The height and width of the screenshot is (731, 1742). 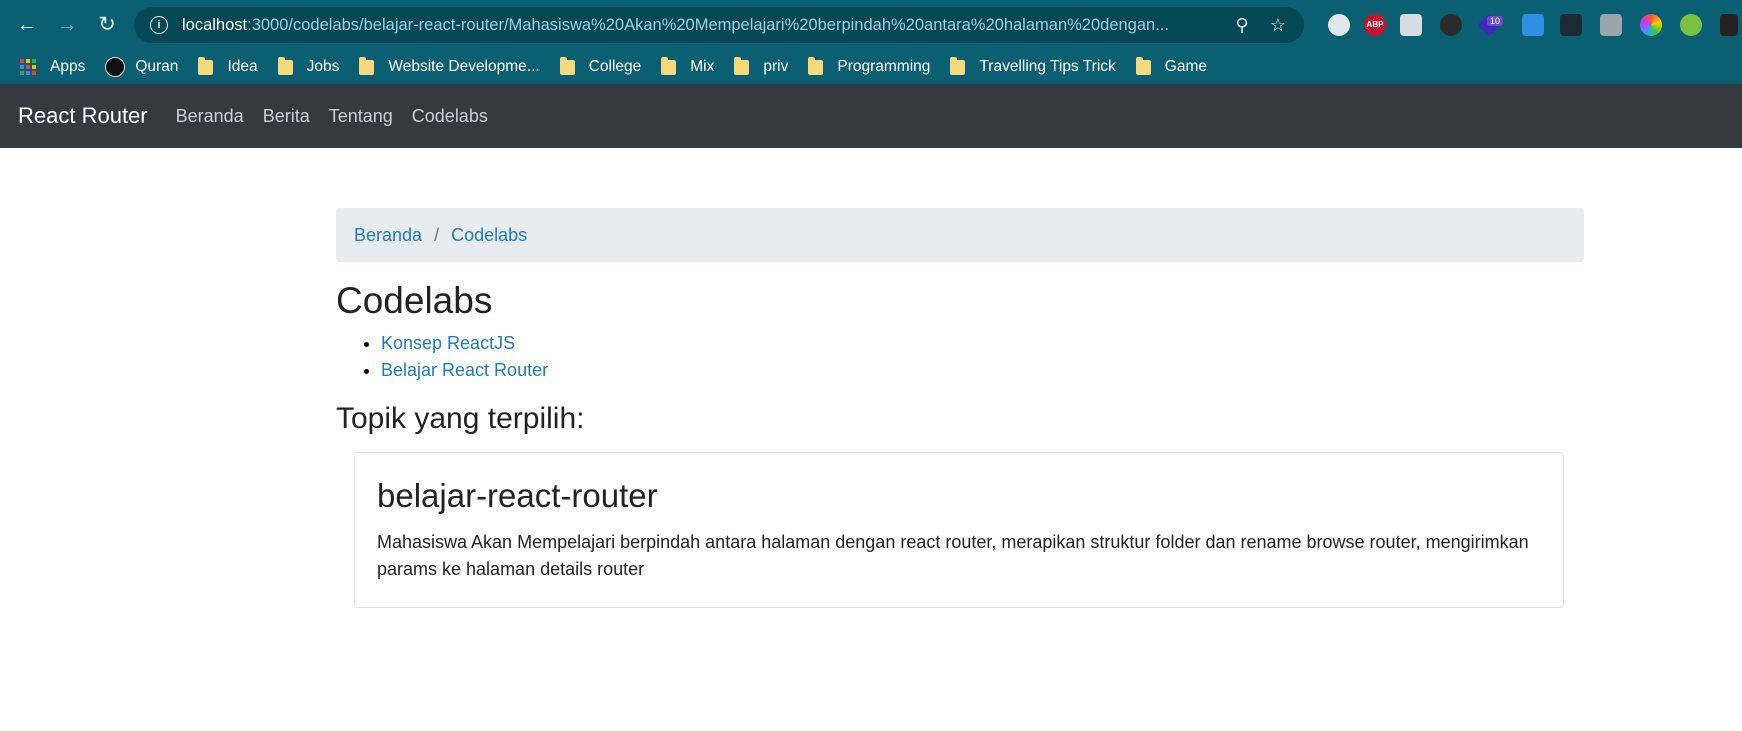 I want to click on bookmark-label: Game, so click(x=1185, y=66).